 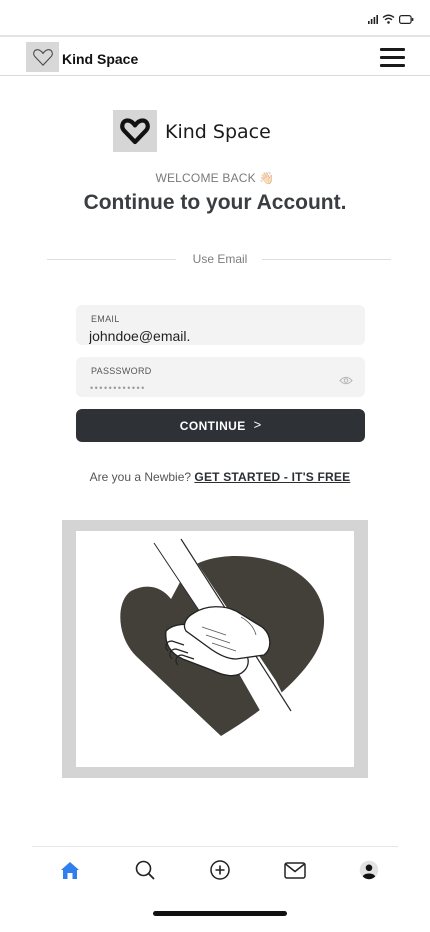 I want to click on mail-icon, so click(x=295, y=870).